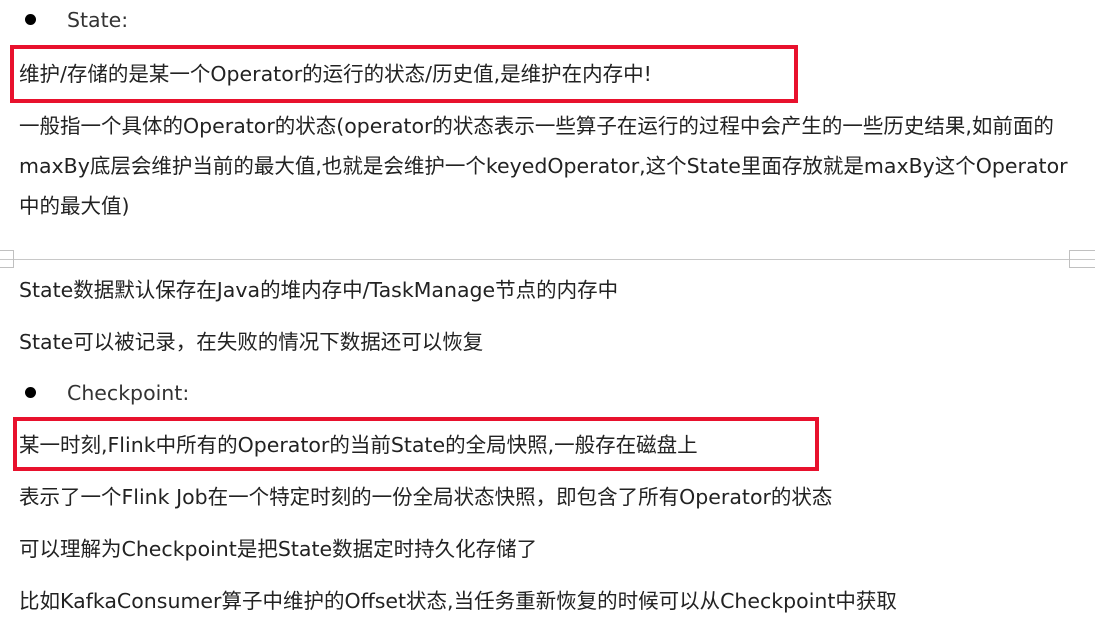 The width and height of the screenshot is (1095, 627). I want to click on state-storage-note: State数据默认保存在Java的堆内存中/TaskManage节点的内存中, so click(319, 290).